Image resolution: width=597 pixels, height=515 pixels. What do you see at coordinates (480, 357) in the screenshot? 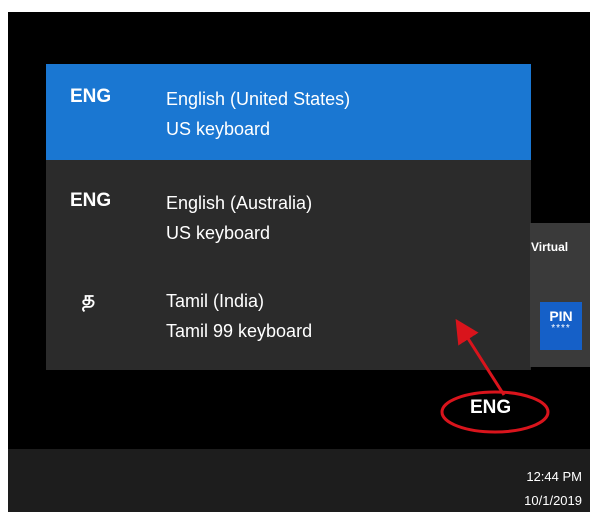
I see `annotation-arrow` at bounding box center [480, 357].